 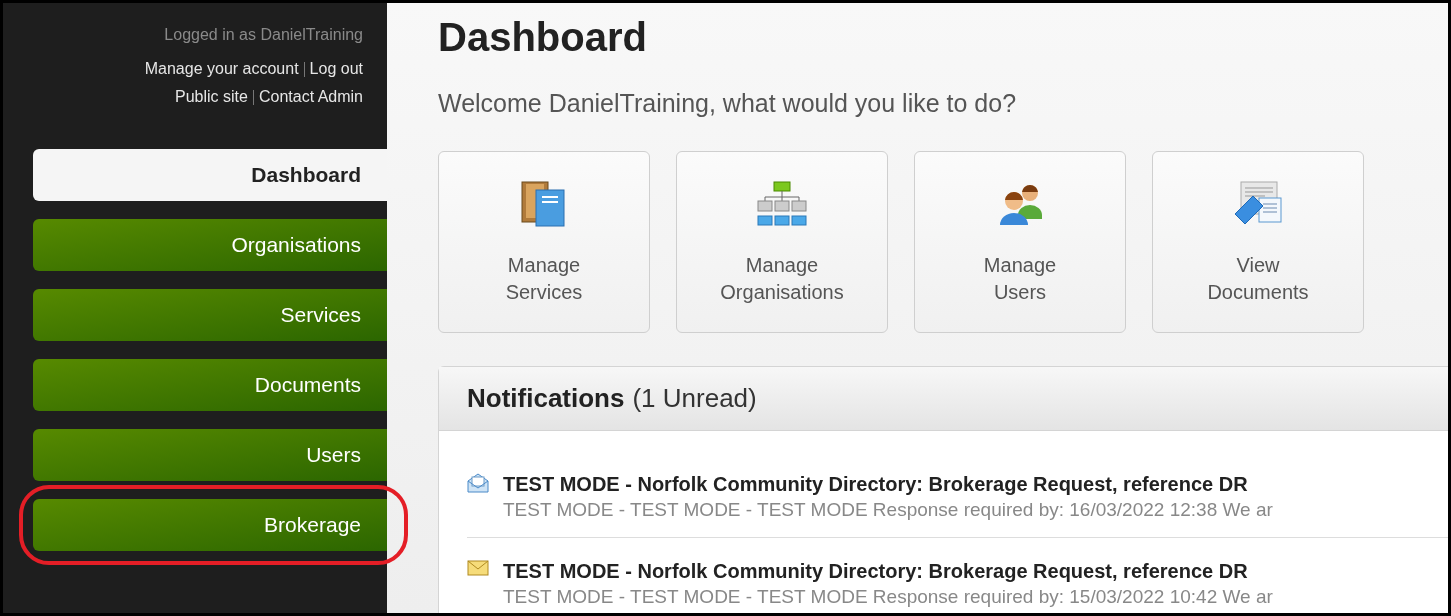 I want to click on nav-item: Brokerage, so click(x=210, y=525).